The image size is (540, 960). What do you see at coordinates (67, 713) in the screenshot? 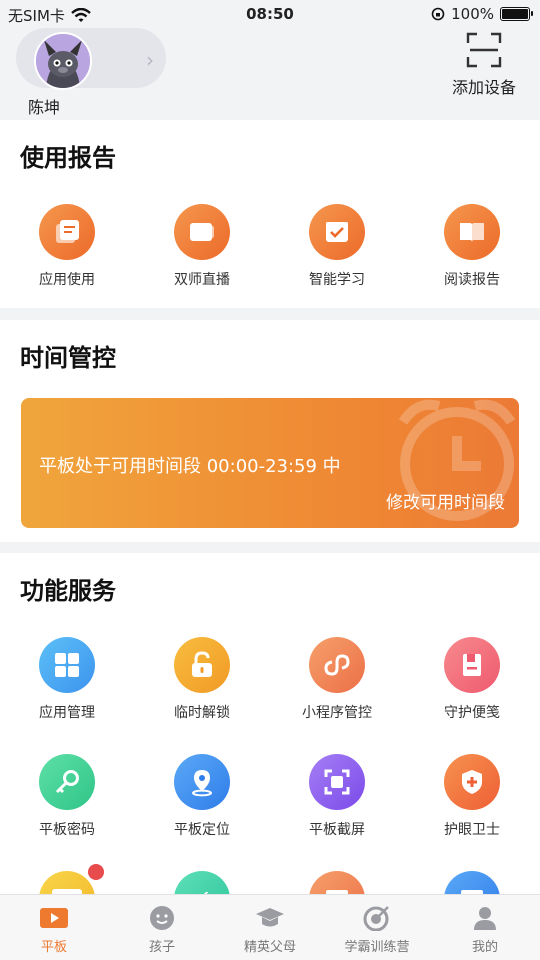
I see `item-label: 应用管理` at bounding box center [67, 713].